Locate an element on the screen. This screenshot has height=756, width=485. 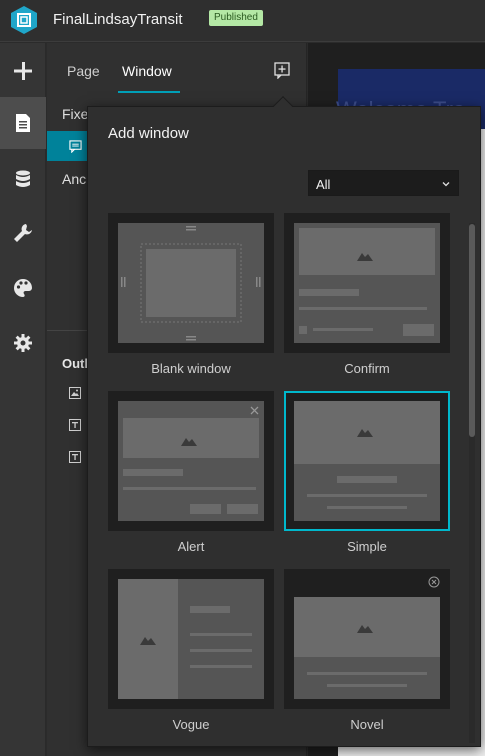
template-vogue is located at coordinates (191, 639).